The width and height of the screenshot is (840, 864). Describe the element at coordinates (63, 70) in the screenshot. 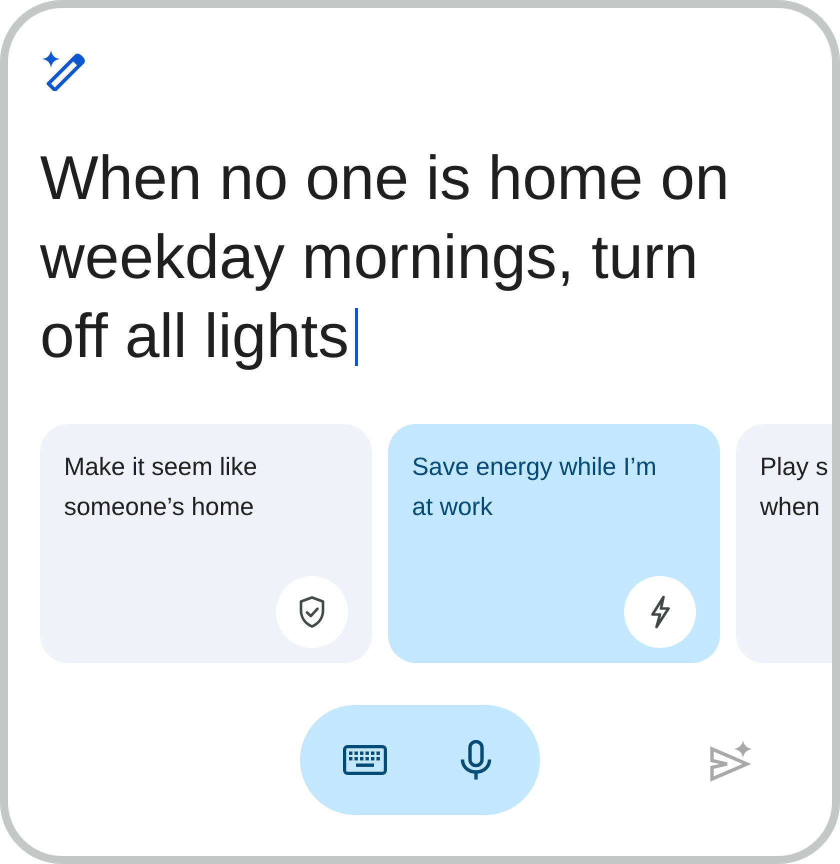

I see `pencil-sparkle-icon` at that location.